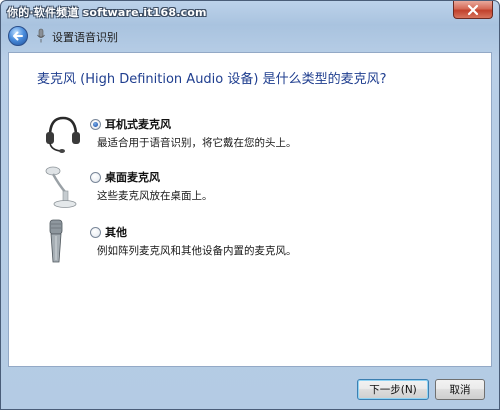 This screenshot has height=410, width=500. I want to click on option-headset: 耳机式麦克风 最适合用于语音识别，将它戴在您的头上。, so click(249, 134).